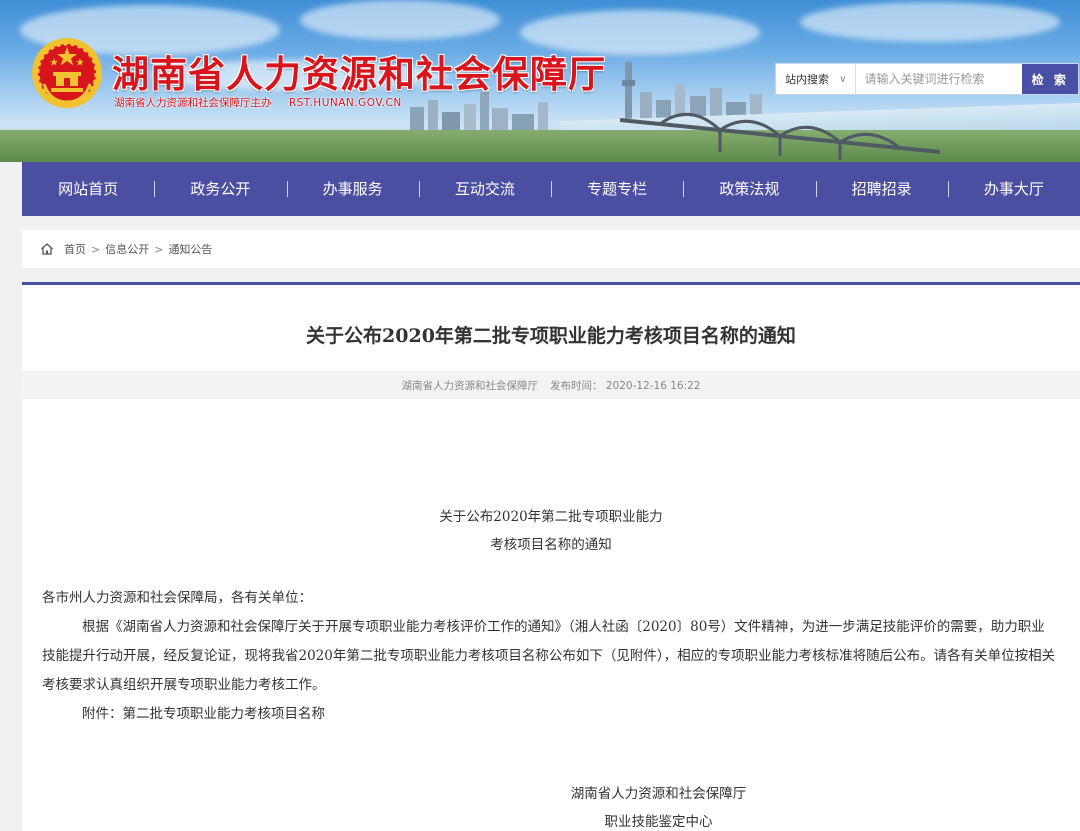  Describe the element at coordinates (88, 189) in the screenshot. I see `nav-item-home: 网站首页` at that location.